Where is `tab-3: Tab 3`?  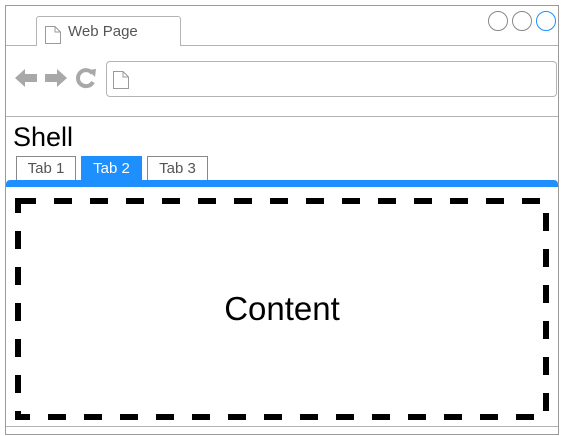
tab-3: Tab 3 is located at coordinates (177, 168).